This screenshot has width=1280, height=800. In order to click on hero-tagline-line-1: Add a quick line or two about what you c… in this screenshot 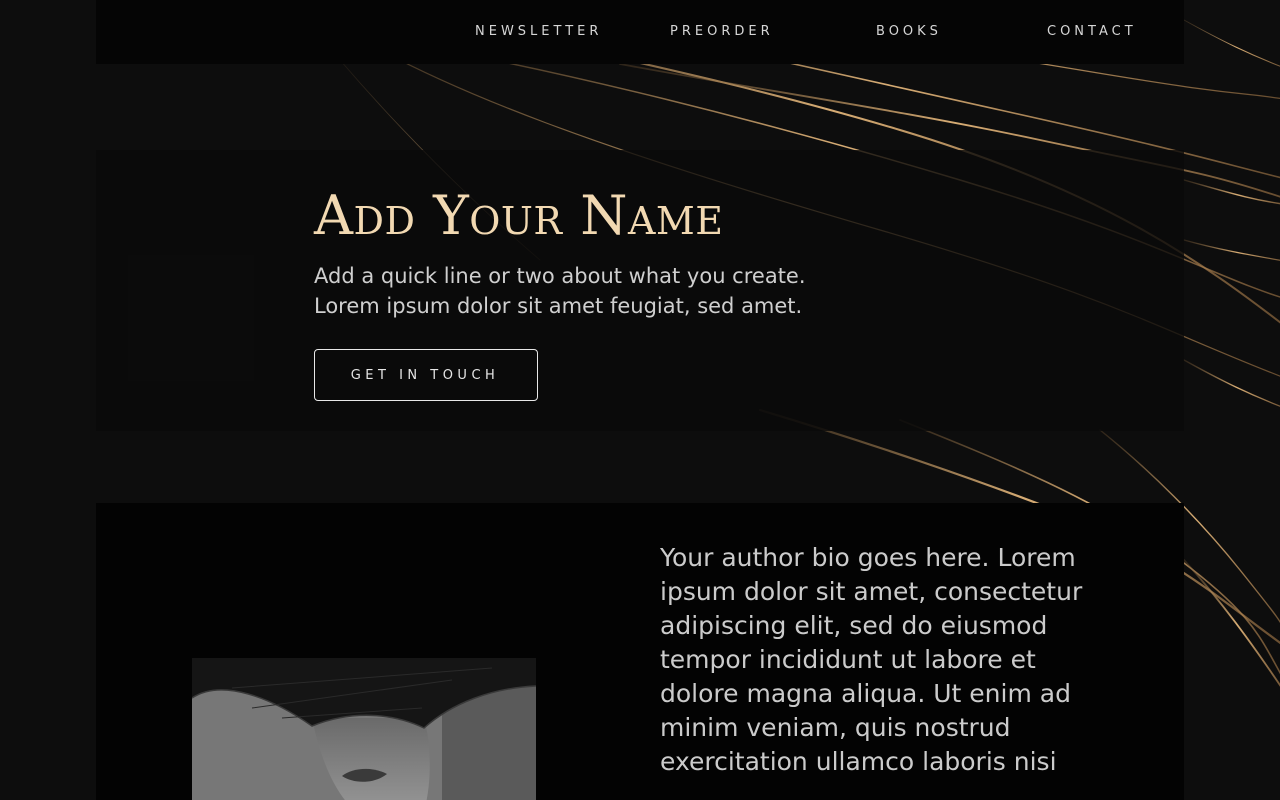, I will do `click(560, 276)`.